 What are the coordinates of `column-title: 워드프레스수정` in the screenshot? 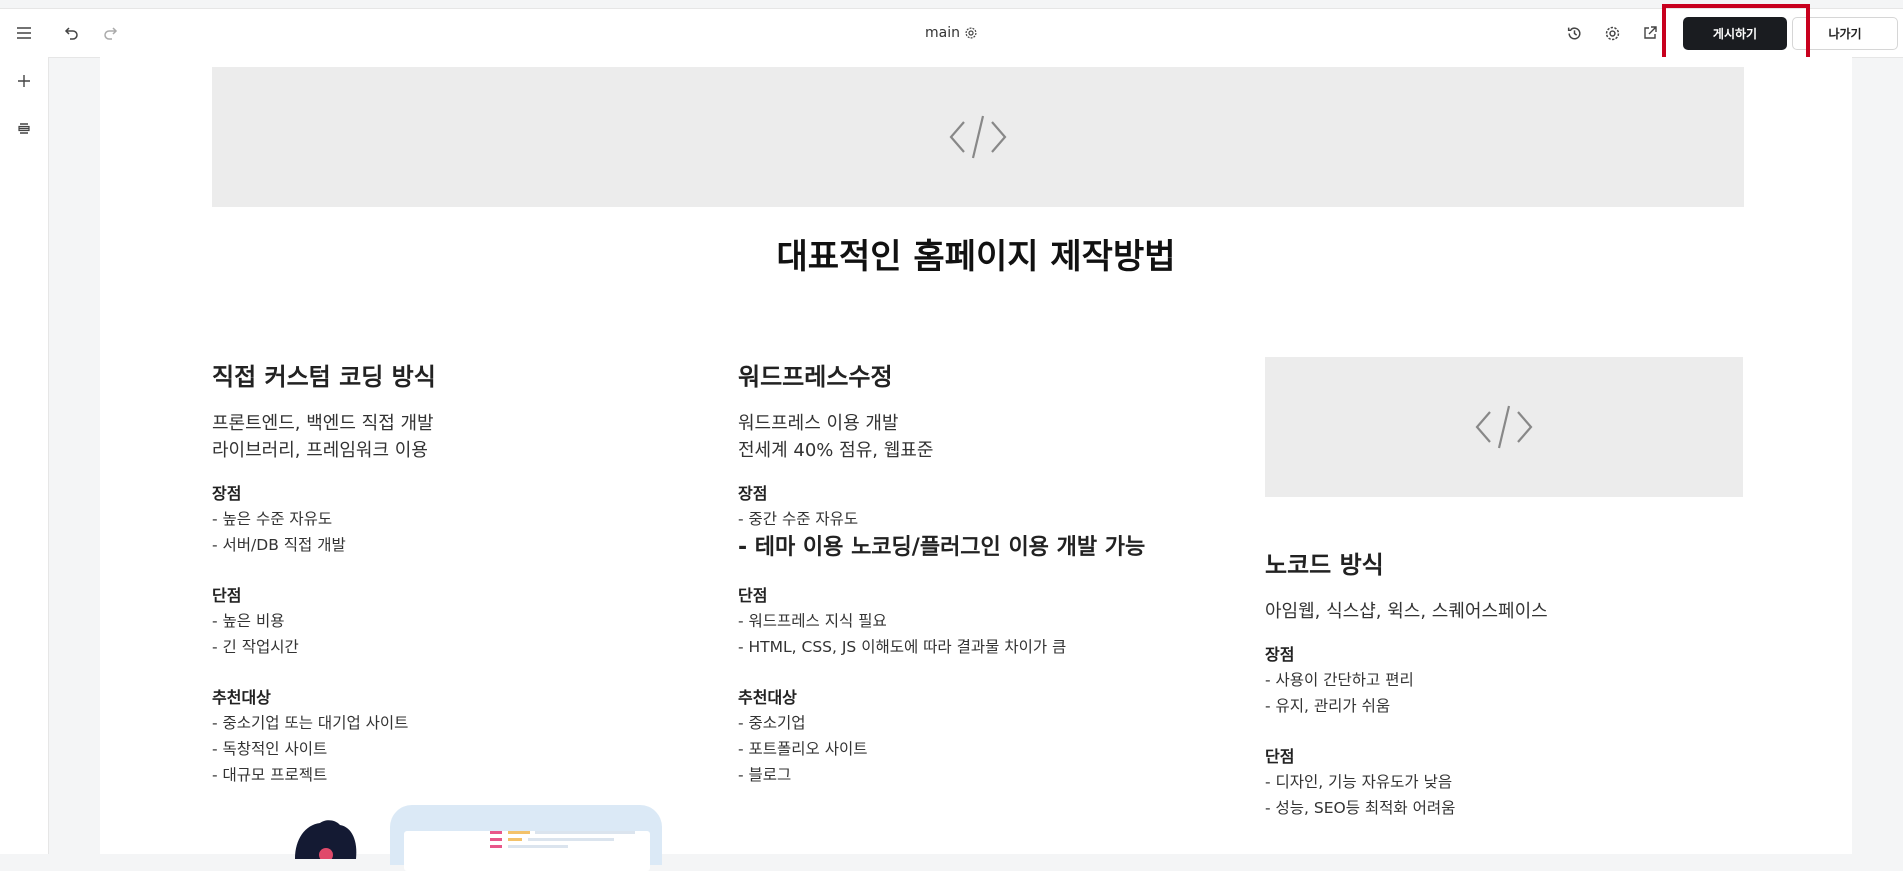 It's located at (815, 377).